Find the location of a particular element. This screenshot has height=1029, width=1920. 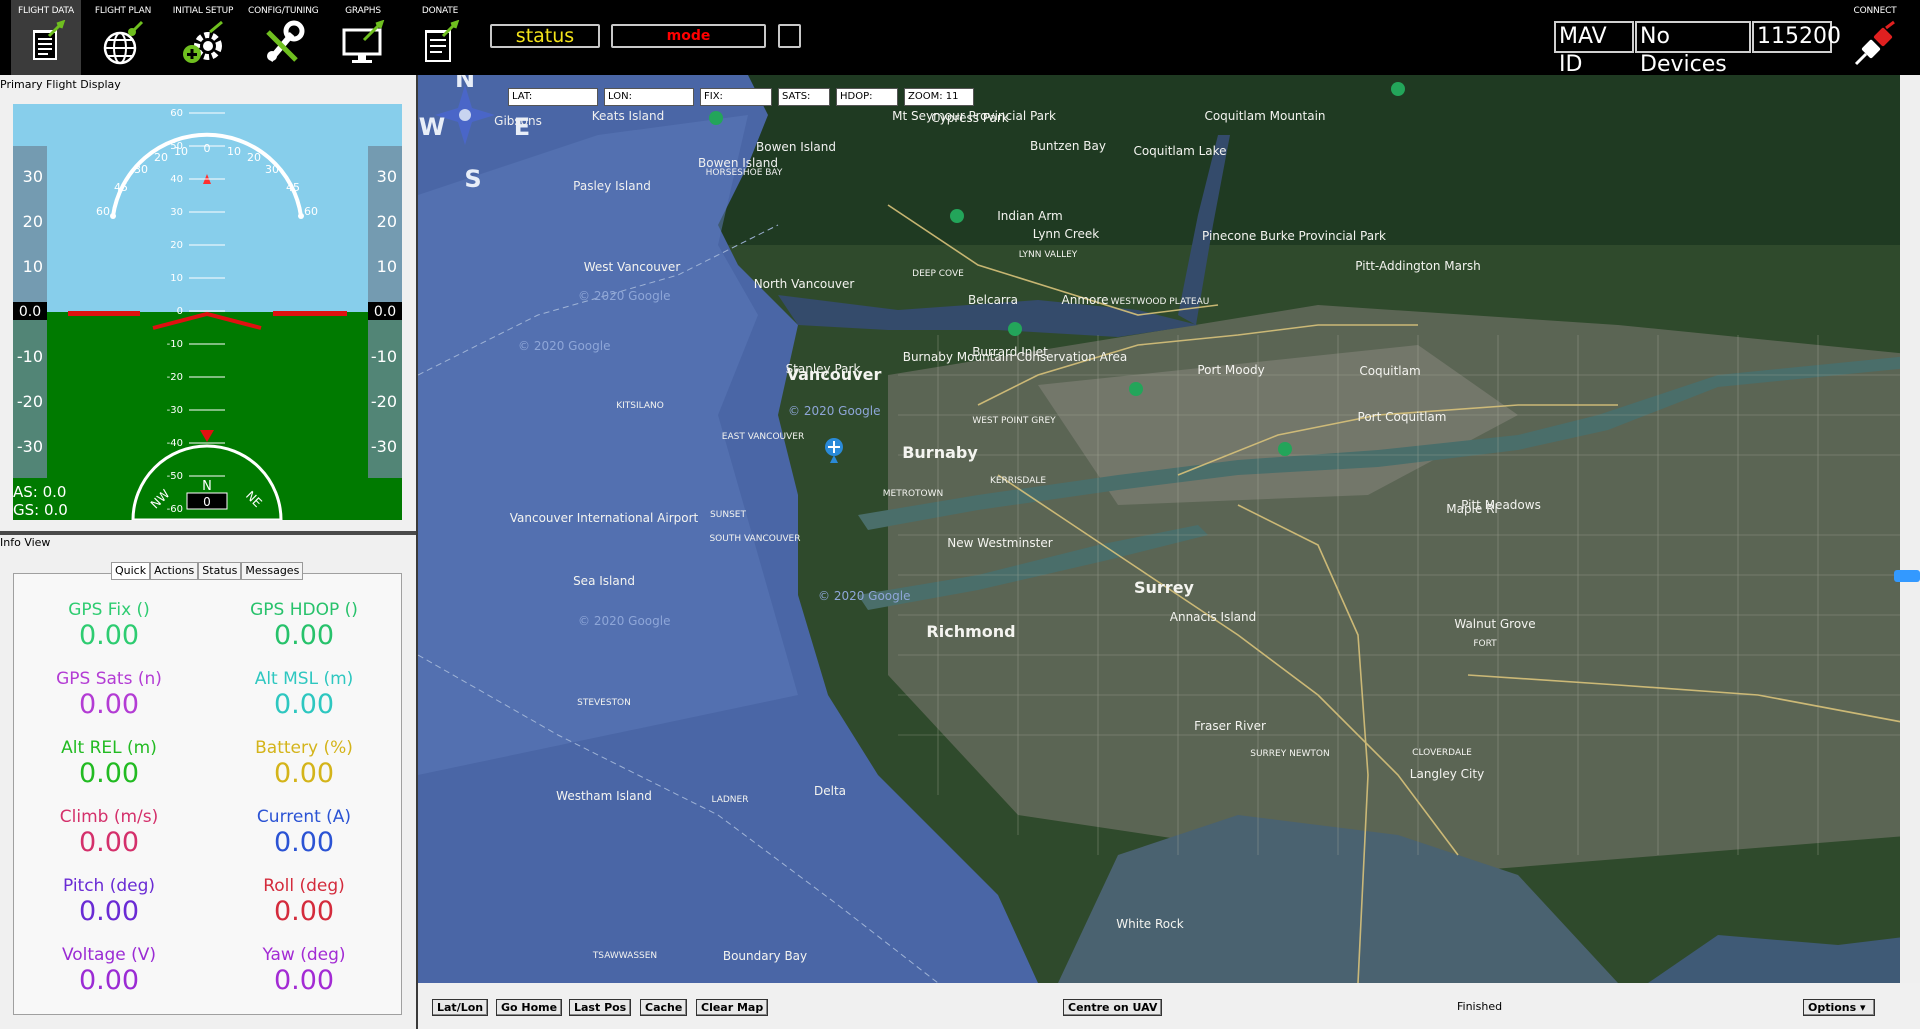

graphs-button: GRAPHS is located at coordinates (363, 37).